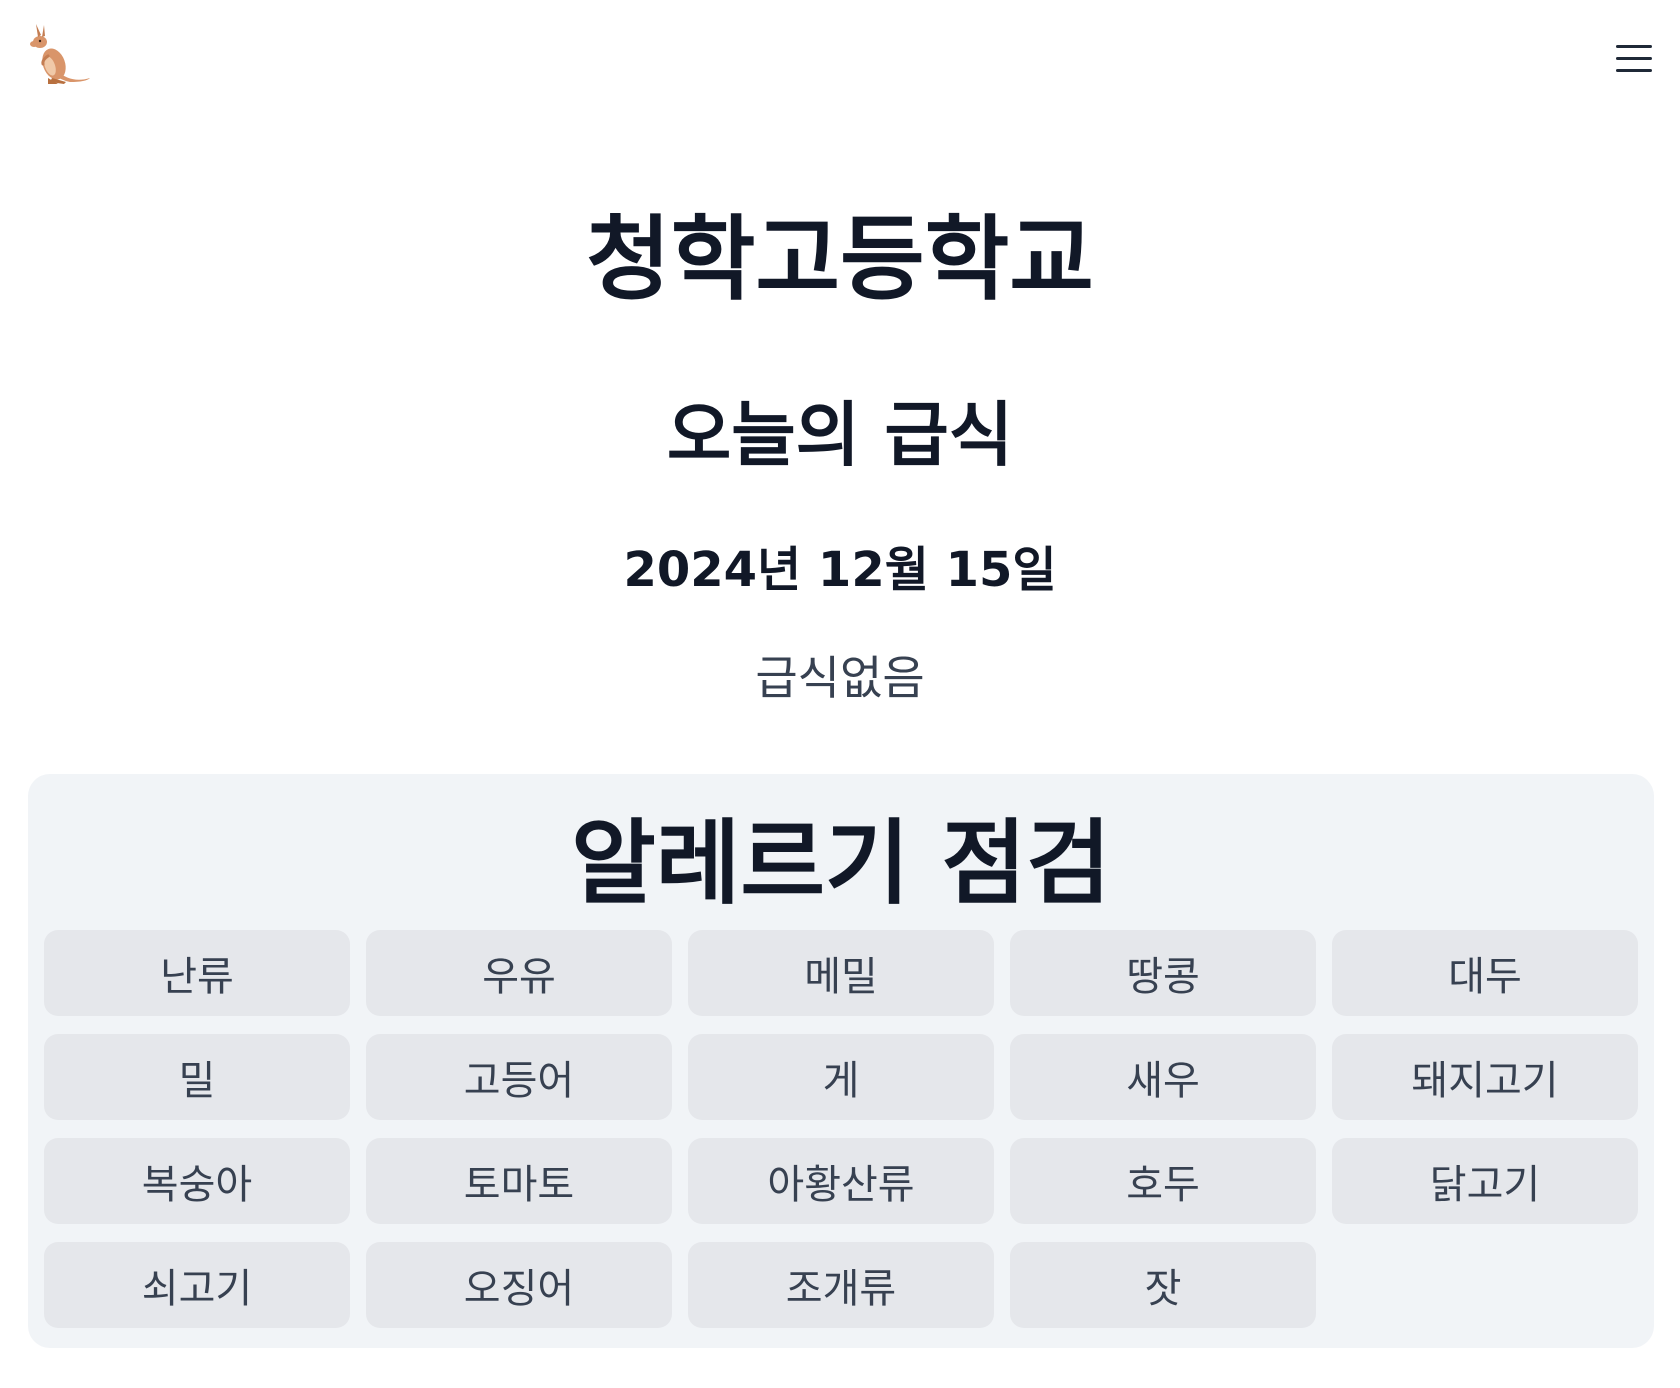 Image resolution: width=1680 pixels, height=1388 pixels. I want to click on allergy-chip: 오징어, so click(519, 1285).